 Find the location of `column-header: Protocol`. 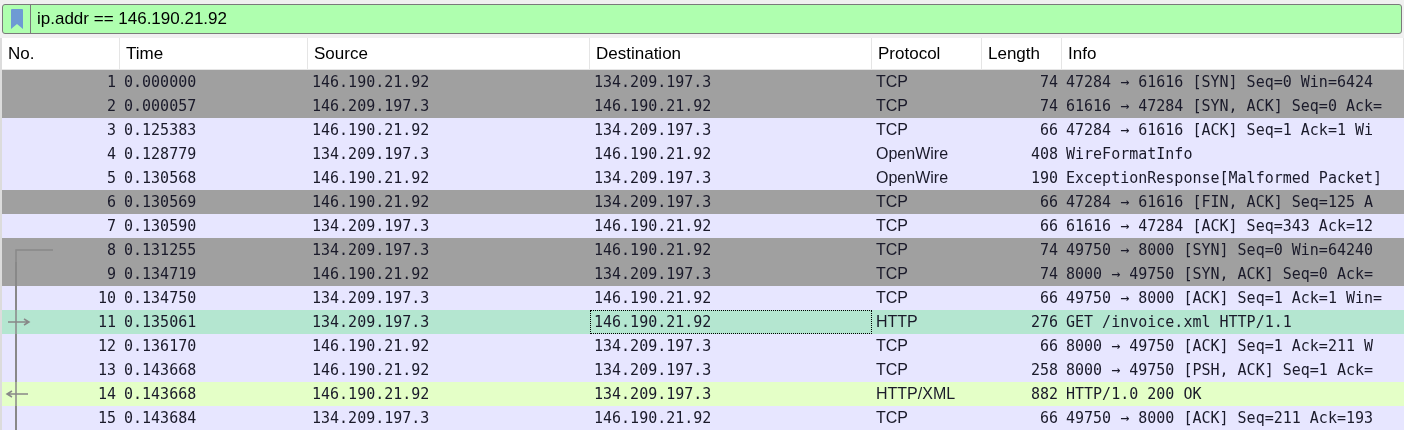

column-header: Protocol is located at coordinates (927, 53).